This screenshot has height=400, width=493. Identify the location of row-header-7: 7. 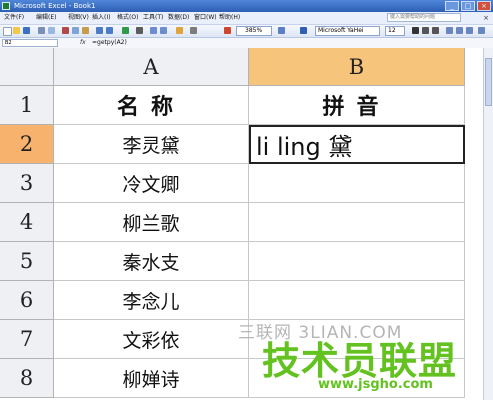
(27, 339).